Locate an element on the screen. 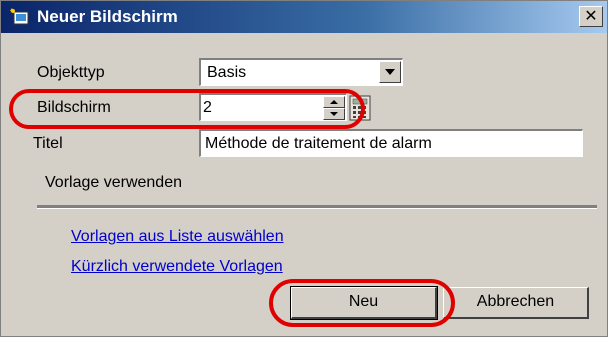 This screenshot has width=608, height=337. title-bar: Neuer Bildschirm ✕ is located at coordinates (304, 17).